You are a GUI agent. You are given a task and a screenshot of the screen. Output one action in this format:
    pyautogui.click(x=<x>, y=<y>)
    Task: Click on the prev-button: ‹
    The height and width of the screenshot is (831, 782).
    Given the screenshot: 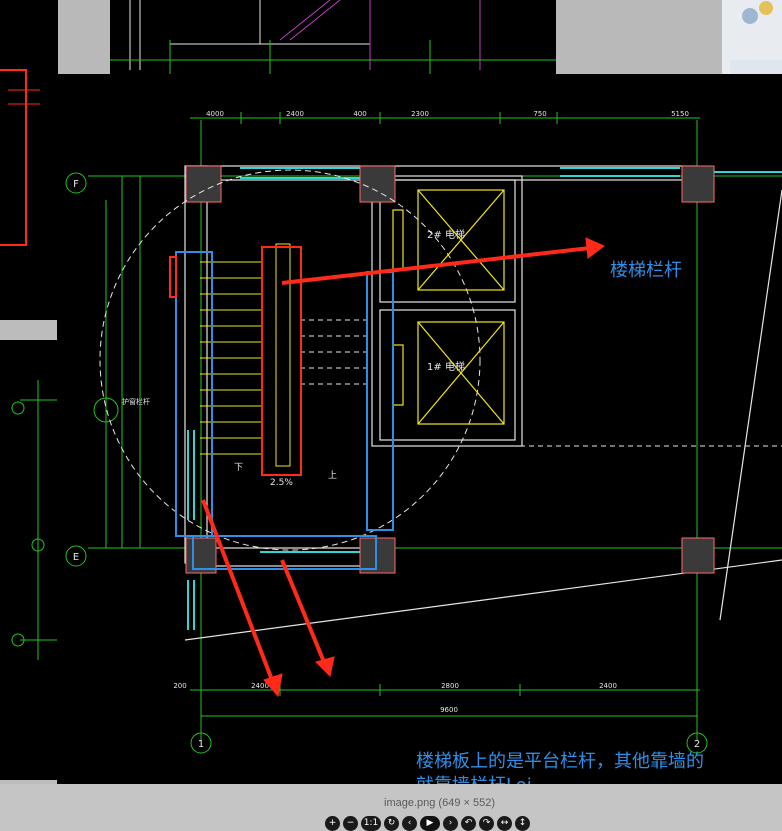 What is the action you would take?
    pyautogui.click(x=409, y=823)
    